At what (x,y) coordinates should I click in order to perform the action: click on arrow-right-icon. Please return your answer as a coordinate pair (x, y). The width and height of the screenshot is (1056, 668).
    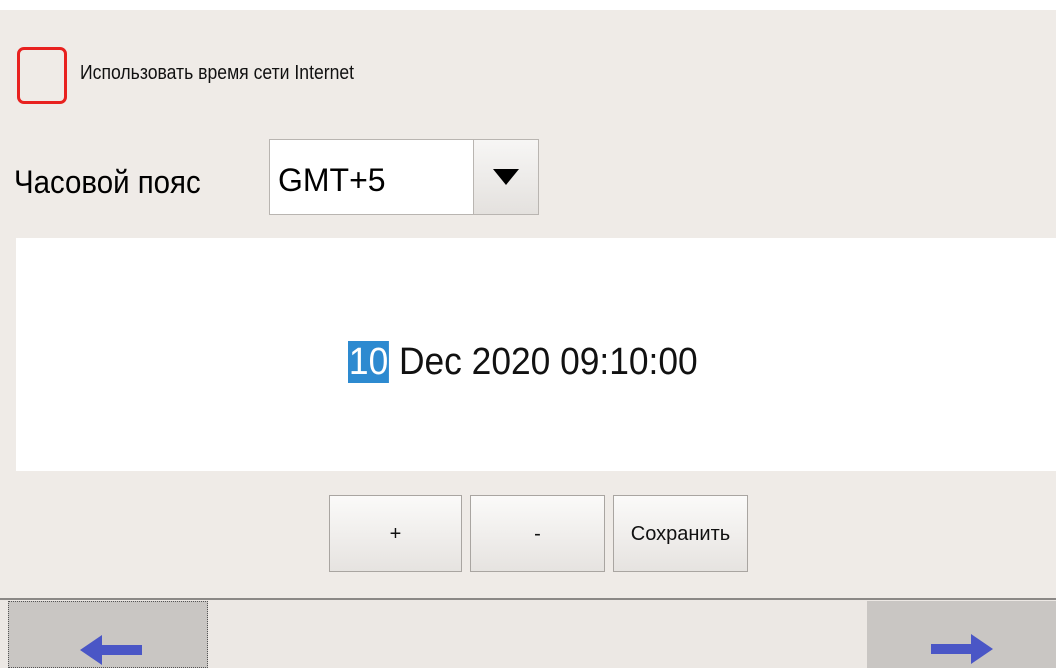
    Looking at the image, I should click on (962, 649).